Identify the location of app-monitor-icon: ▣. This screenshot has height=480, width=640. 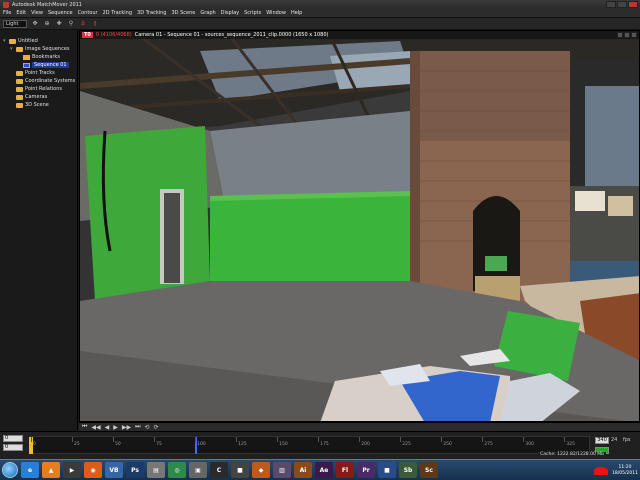
(198, 470).